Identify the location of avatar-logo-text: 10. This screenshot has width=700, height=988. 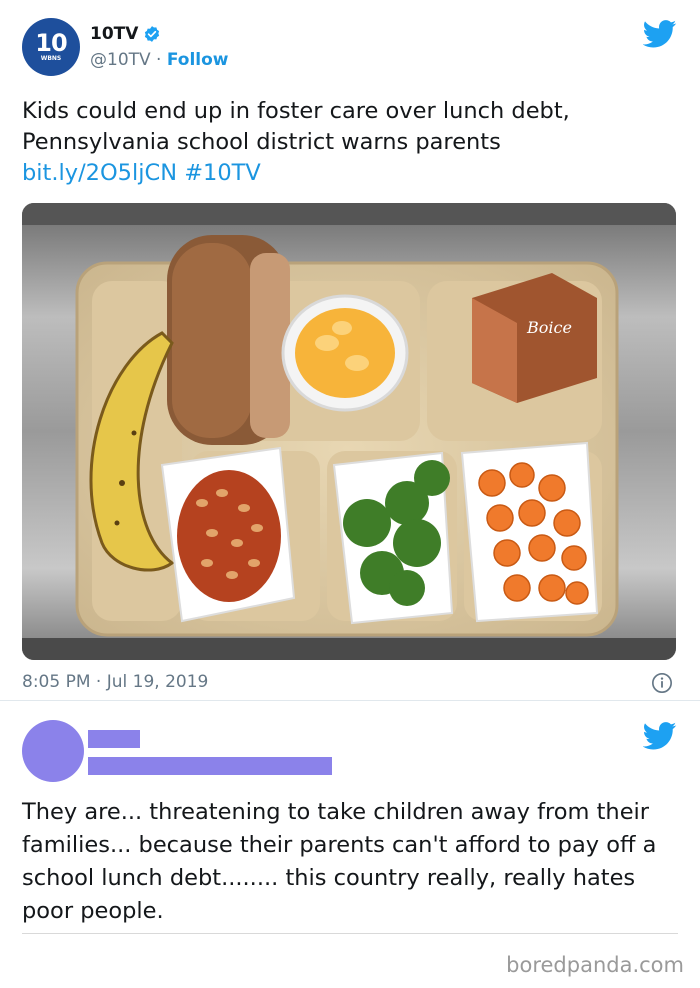
(51, 43).